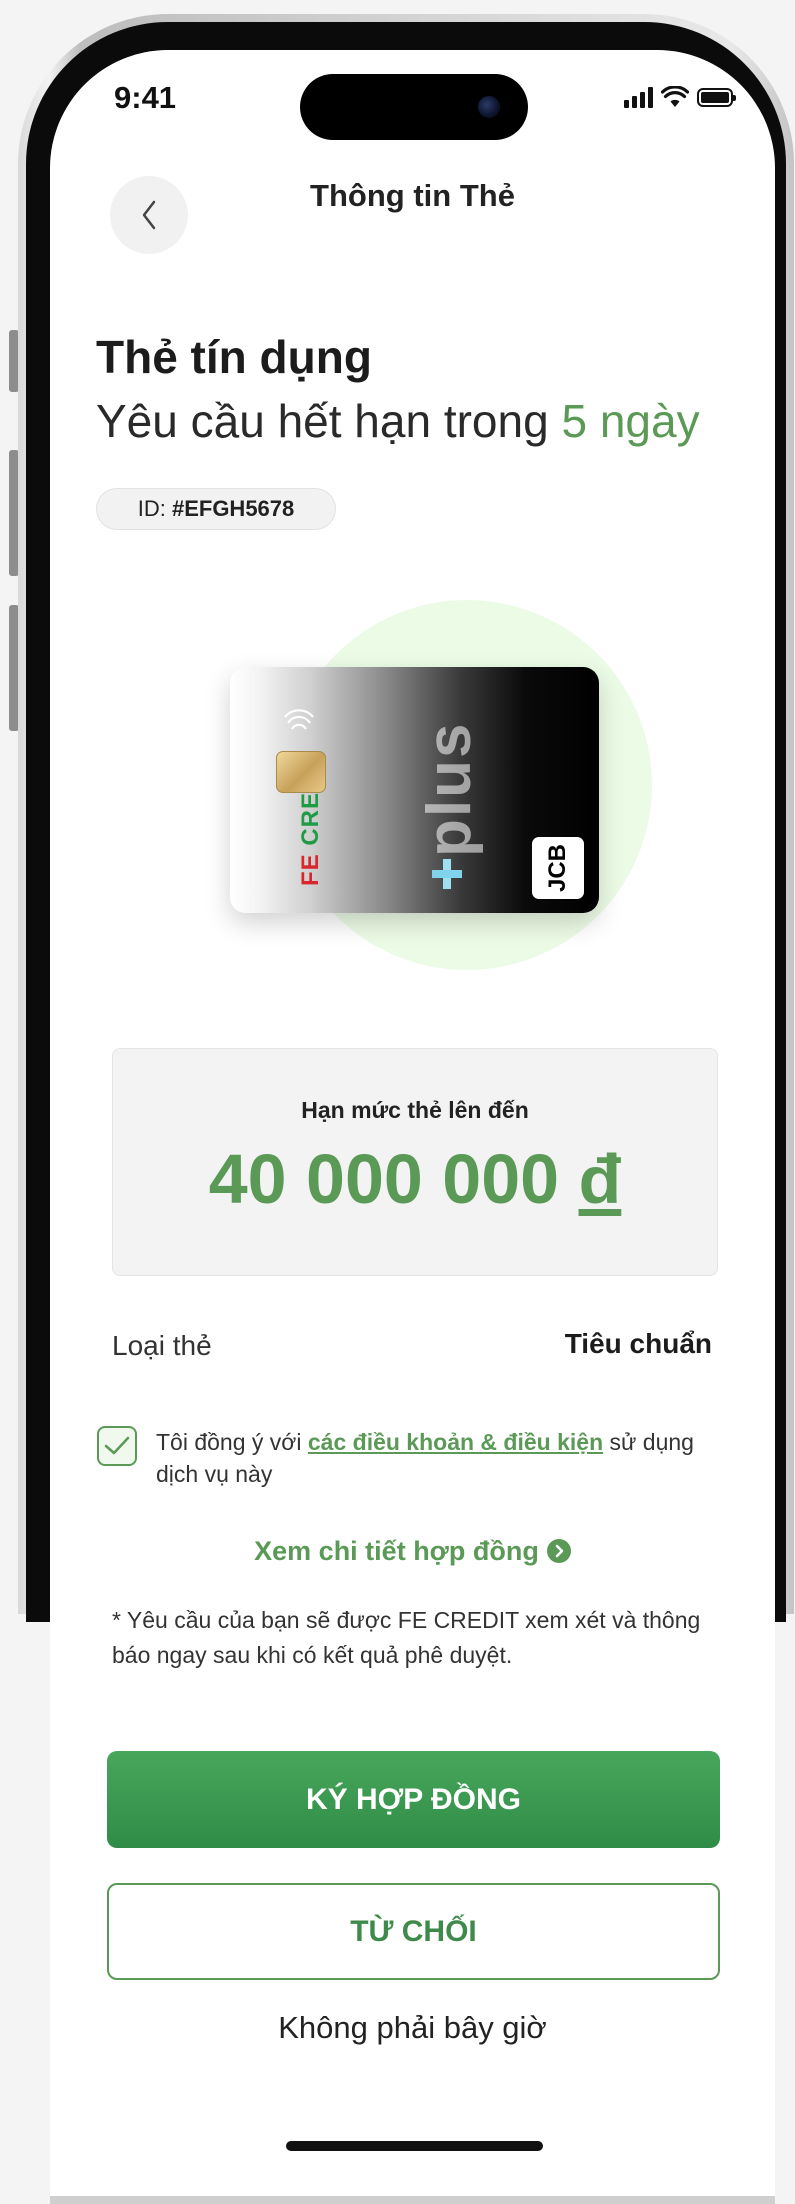 The image size is (795, 2204). What do you see at coordinates (638, 97) in the screenshot?
I see `cellular-signal-icon` at bounding box center [638, 97].